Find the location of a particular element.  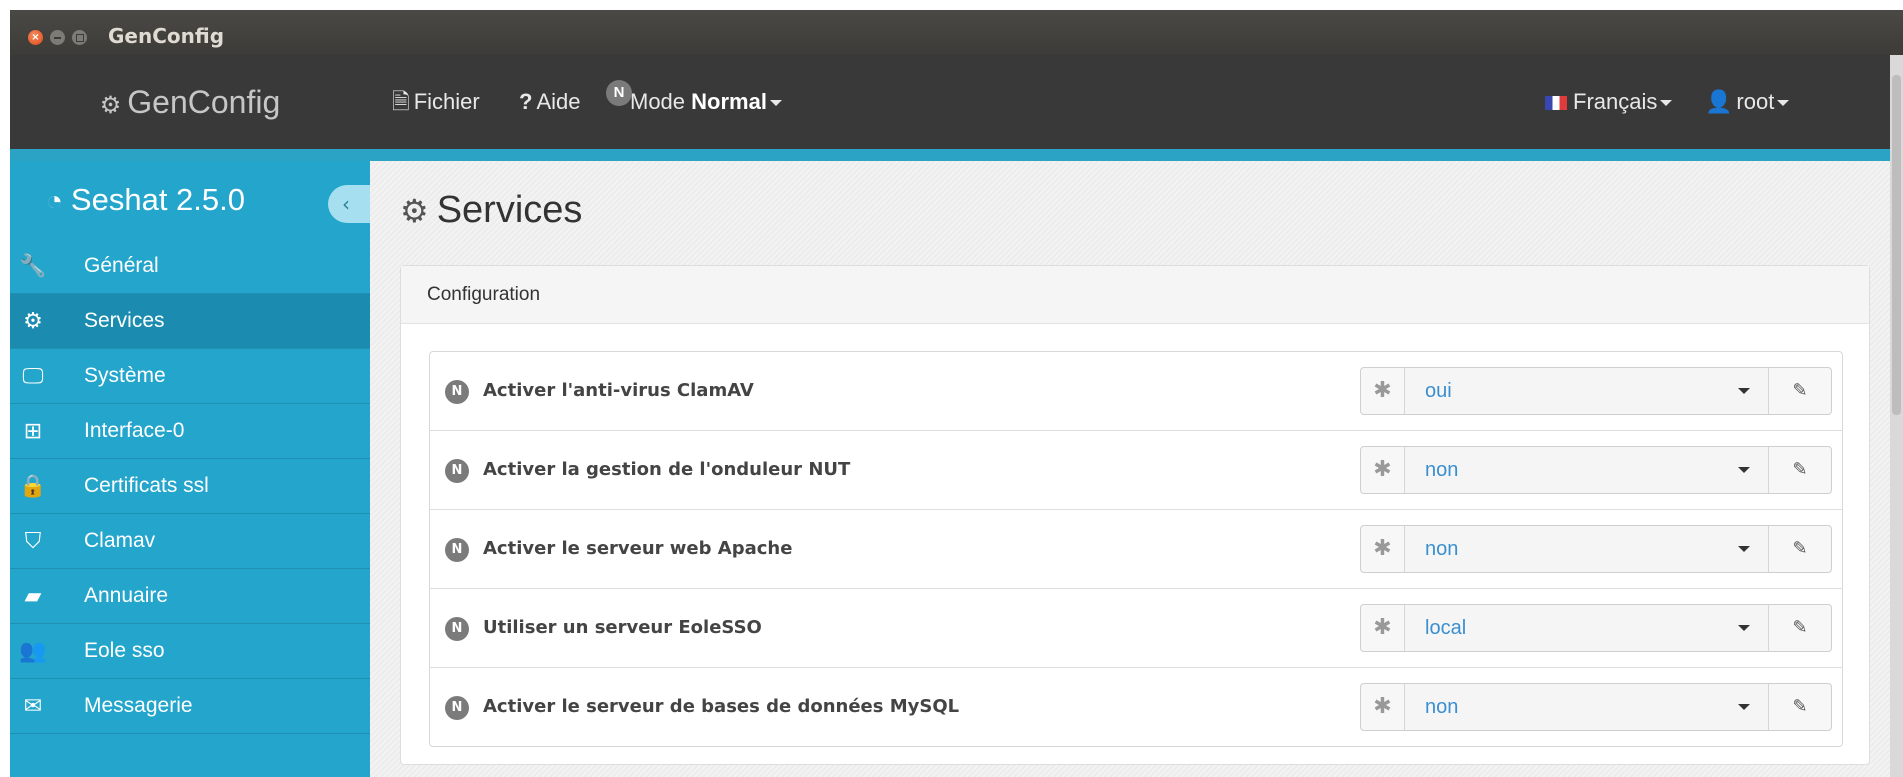

language-label: Français is located at coordinates (1615, 101).